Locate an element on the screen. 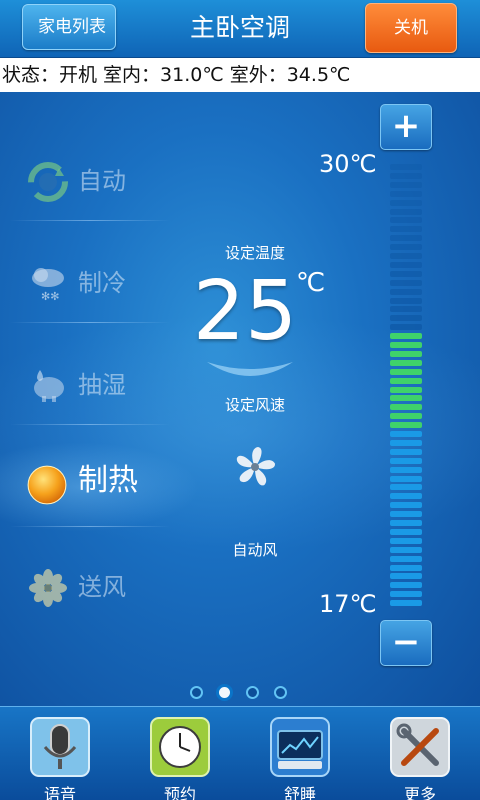  fan-icon is located at coordinates (255, 467).